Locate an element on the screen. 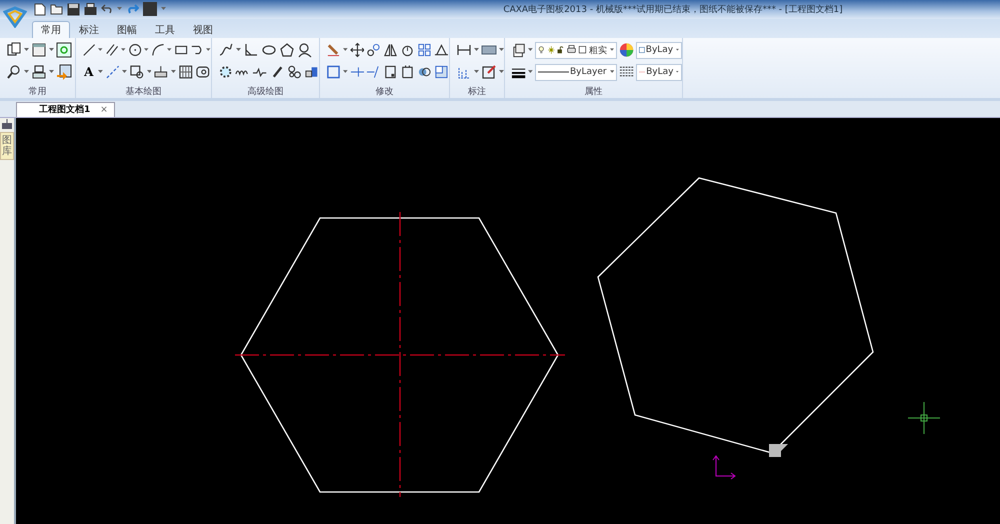  color-wheel-icon is located at coordinates (626, 50).